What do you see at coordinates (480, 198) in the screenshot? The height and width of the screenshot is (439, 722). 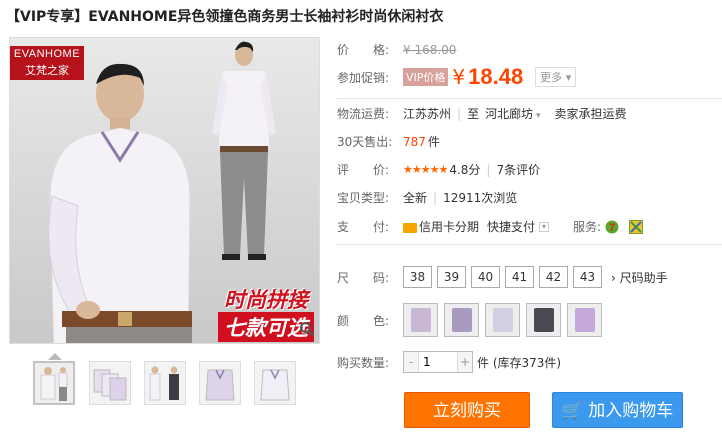 I see `view-count: 12911次浏览` at bounding box center [480, 198].